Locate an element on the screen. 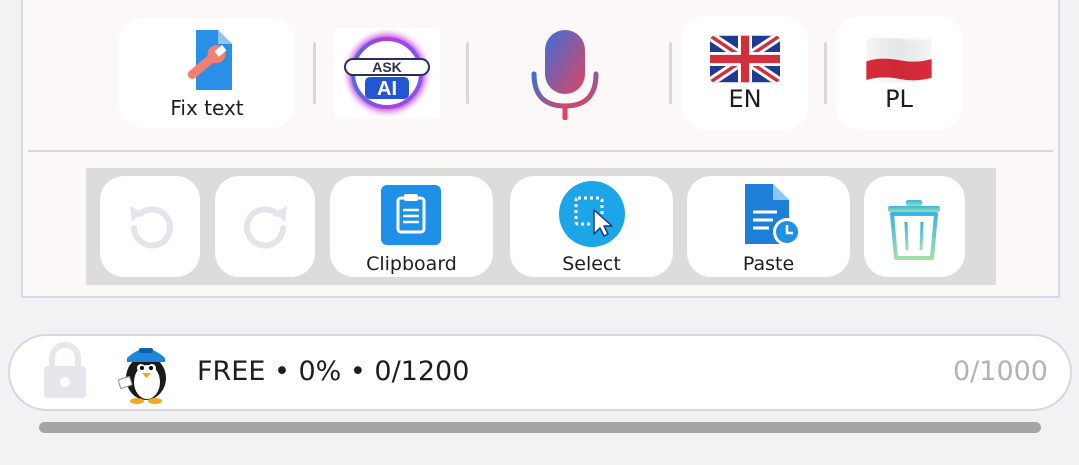 This screenshot has width=1079, height=465. source-language-button: EN is located at coordinates (745, 73).